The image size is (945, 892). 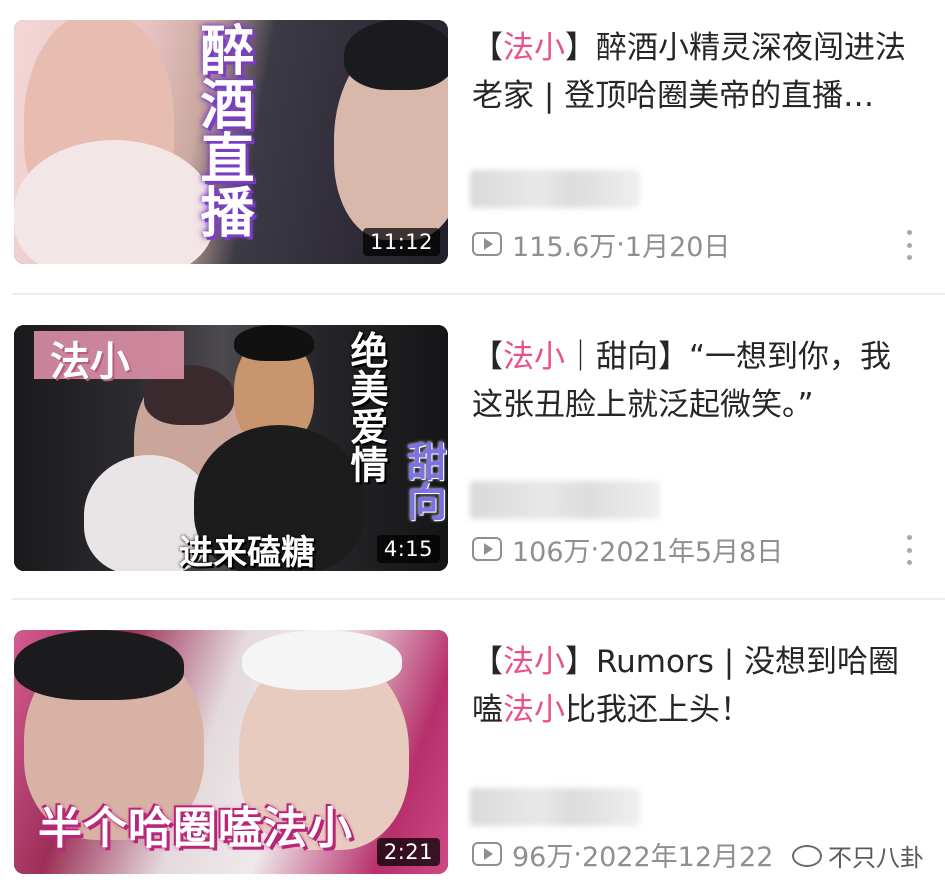 What do you see at coordinates (694, 686) in the screenshot?
I see `video-title: 【法小】Rumors | 没想到哈圈嗑法小比我还上头！` at bounding box center [694, 686].